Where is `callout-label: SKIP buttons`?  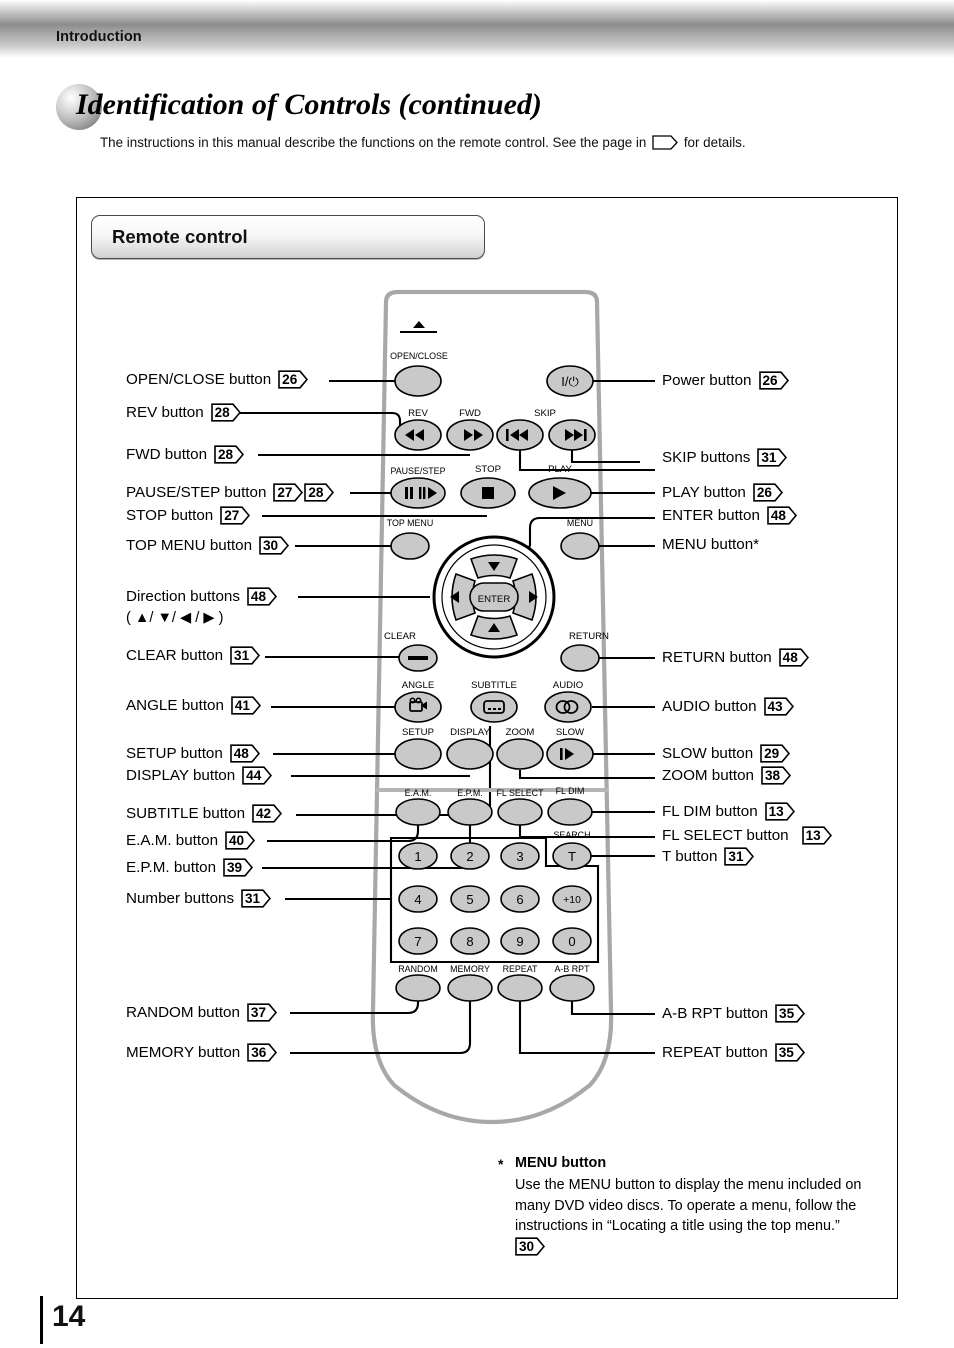
callout-label: SKIP buttons is located at coordinates (706, 457).